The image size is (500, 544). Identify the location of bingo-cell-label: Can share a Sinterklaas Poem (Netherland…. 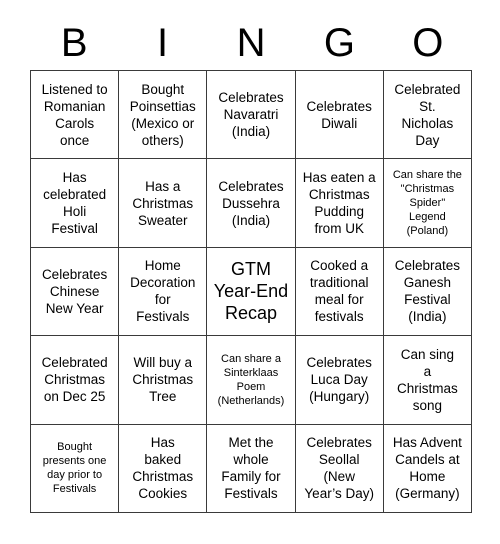
(251, 379).